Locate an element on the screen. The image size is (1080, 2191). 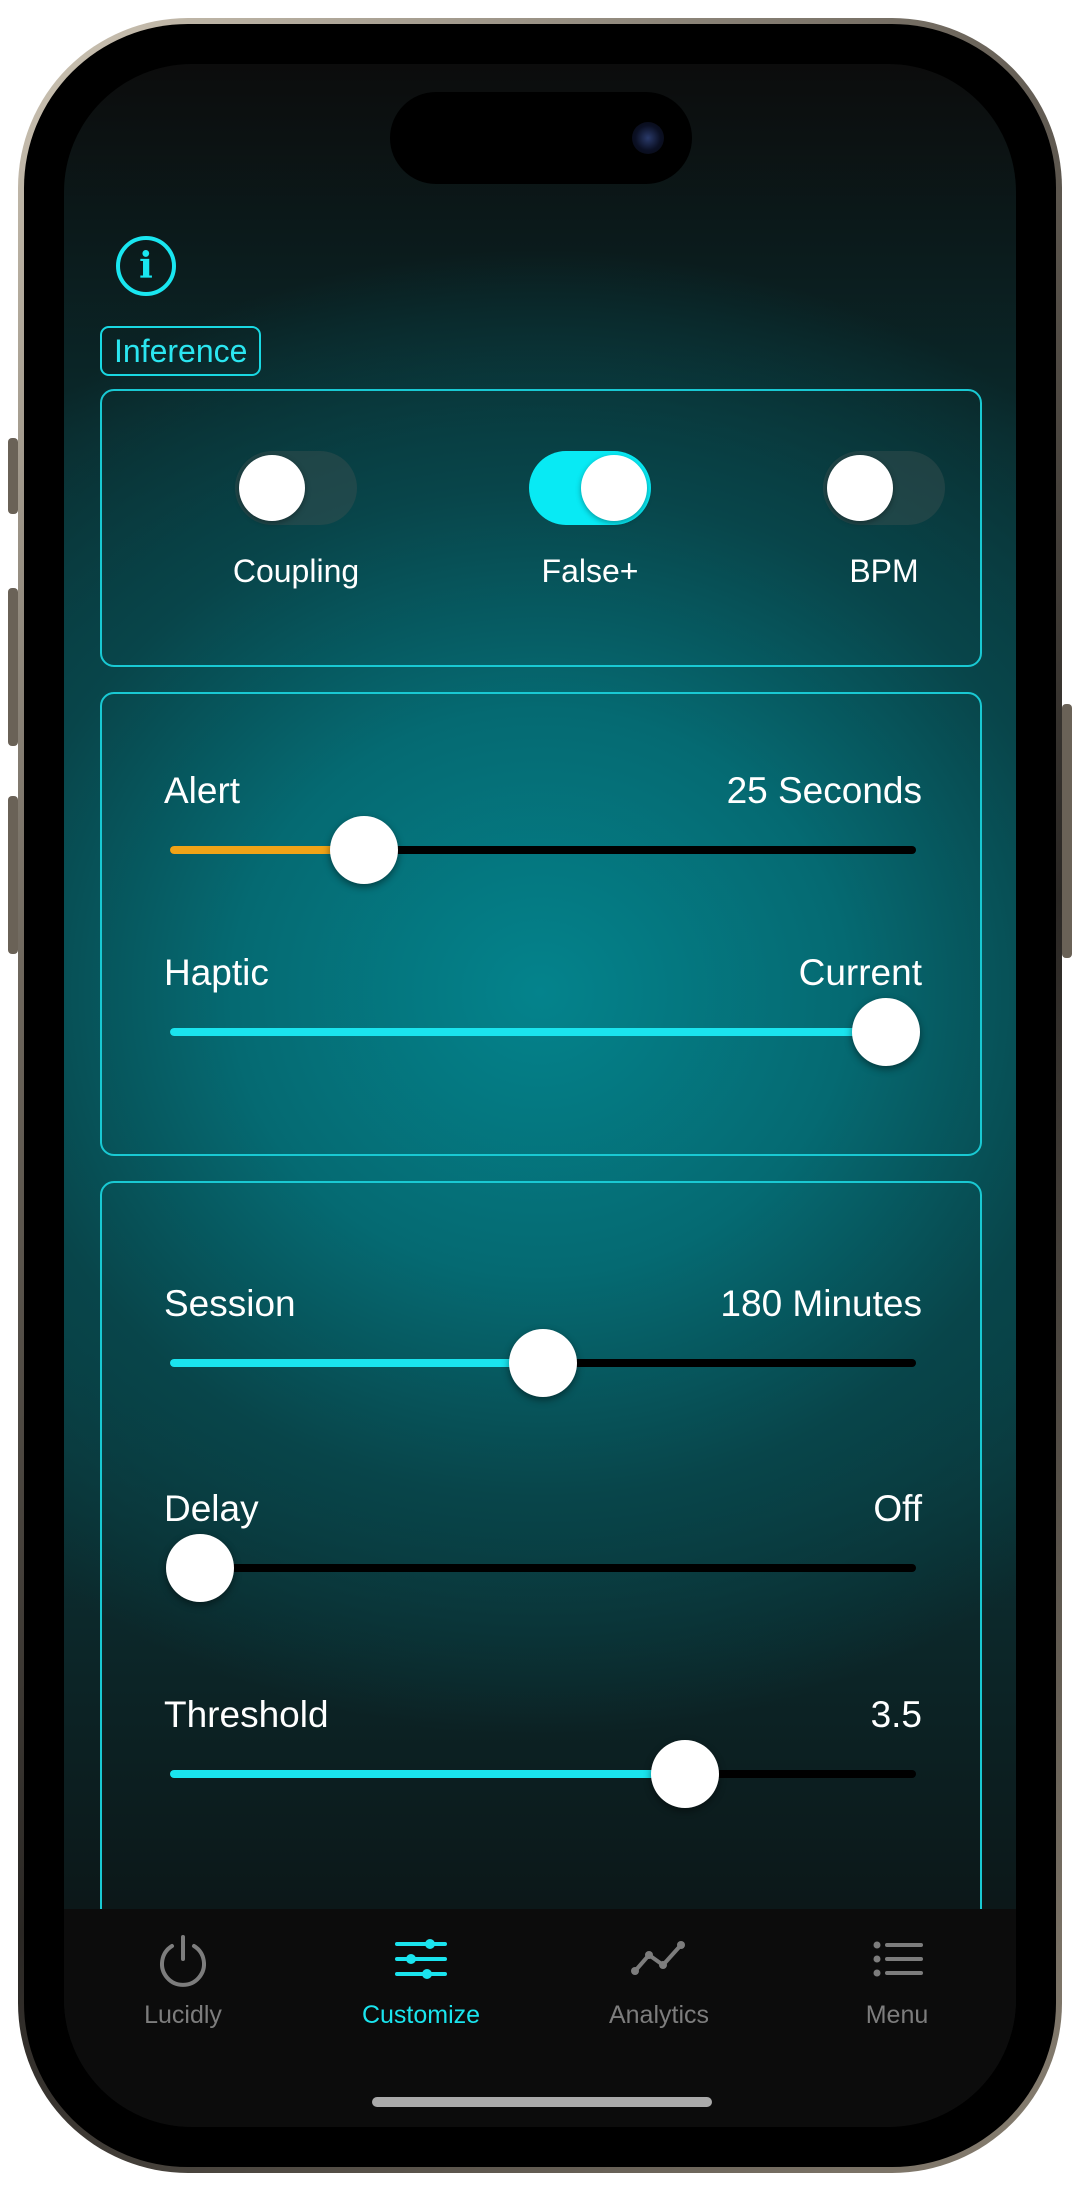
delay-thumb is located at coordinates (199, 1568).